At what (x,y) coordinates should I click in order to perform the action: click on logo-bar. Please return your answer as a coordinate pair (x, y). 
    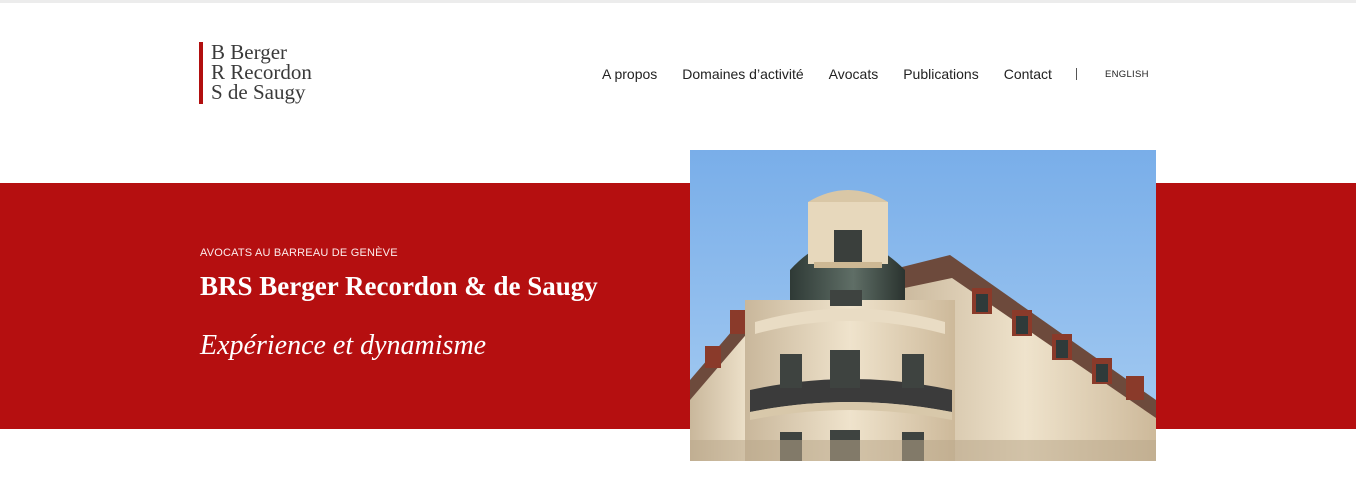
    Looking at the image, I should click on (201, 73).